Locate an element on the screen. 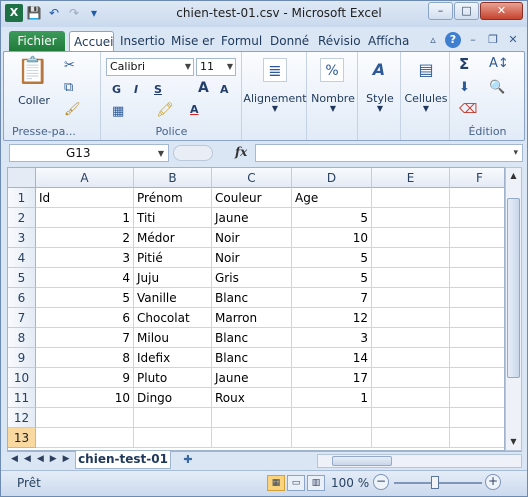 This screenshot has height=497, width=528. table-cell: 7 is located at coordinates (332, 298).